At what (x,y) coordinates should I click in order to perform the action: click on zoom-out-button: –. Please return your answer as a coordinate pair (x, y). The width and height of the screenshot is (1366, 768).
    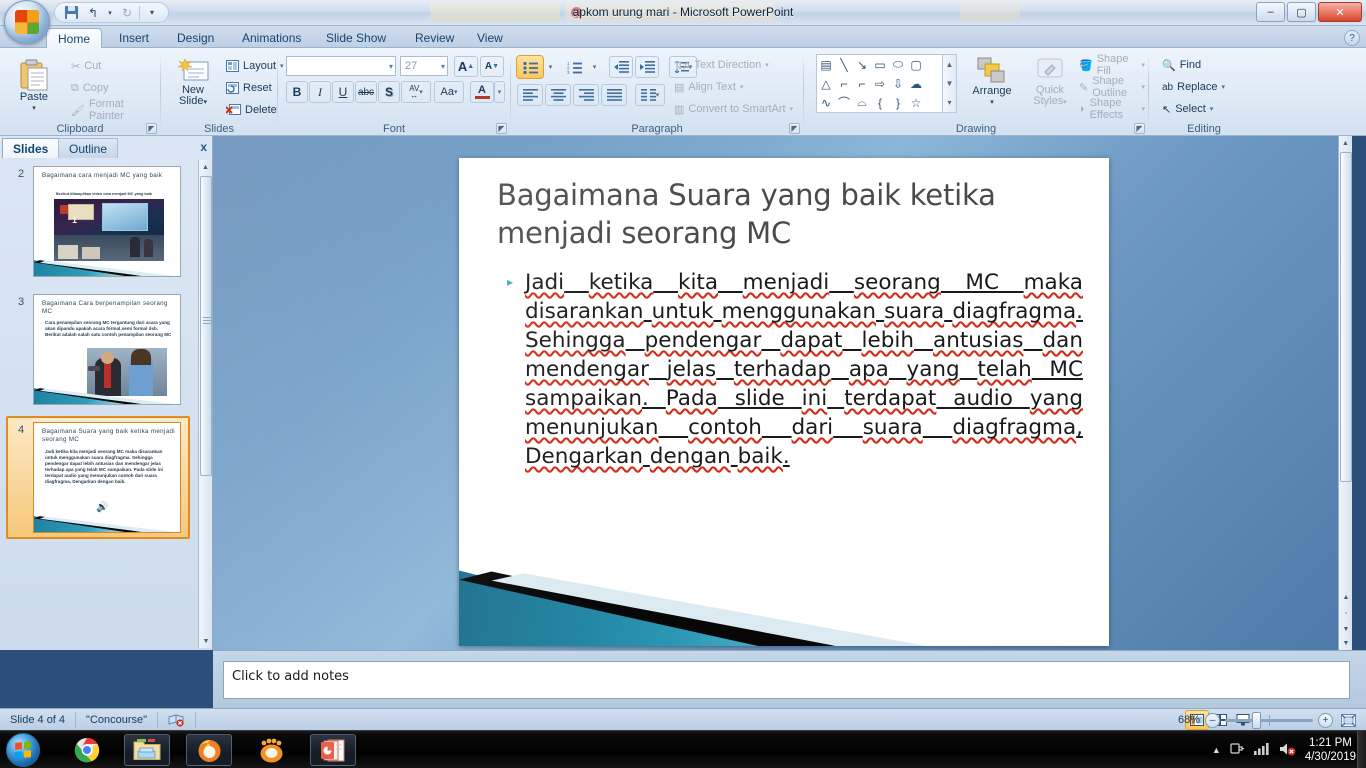
    Looking at the image, I should click on (1212, 720).